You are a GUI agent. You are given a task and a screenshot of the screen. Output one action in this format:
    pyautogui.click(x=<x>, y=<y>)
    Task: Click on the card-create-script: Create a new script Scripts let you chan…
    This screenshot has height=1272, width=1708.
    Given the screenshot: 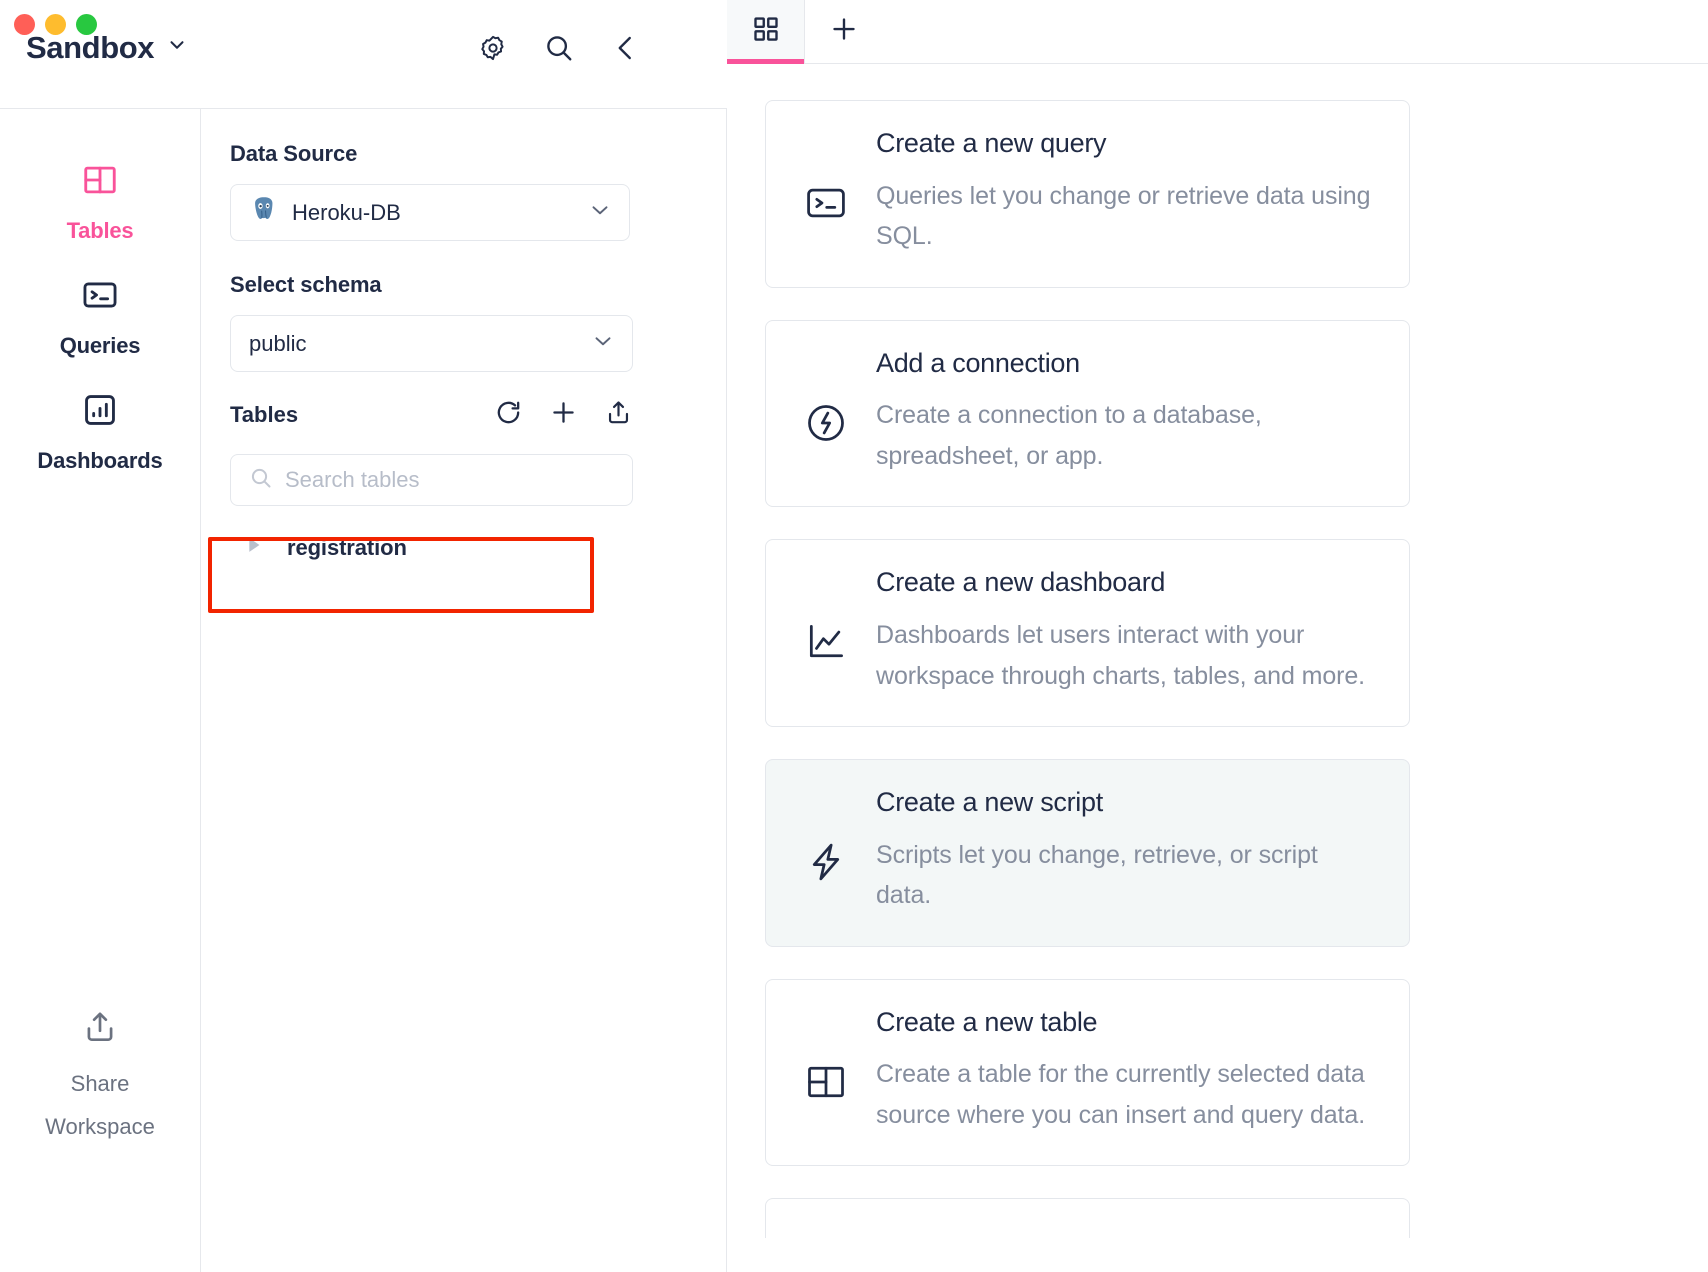 What is the action you would take?
    pyautogui.click(x=1087, y=853)
    